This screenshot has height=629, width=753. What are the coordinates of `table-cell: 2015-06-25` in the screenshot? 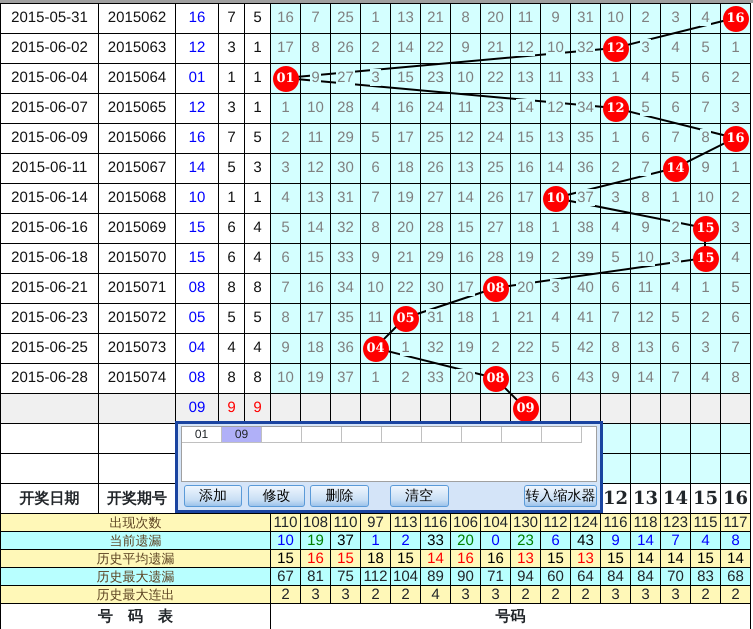 It's located at (49, 349).